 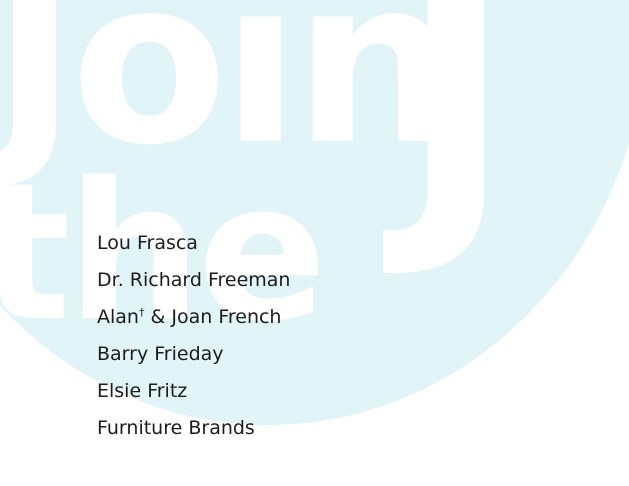 What do you see at coordinates (176, 428) in the screenshot?
I see `donor-name: Furniture Brands` at bounding box center [176, 428].